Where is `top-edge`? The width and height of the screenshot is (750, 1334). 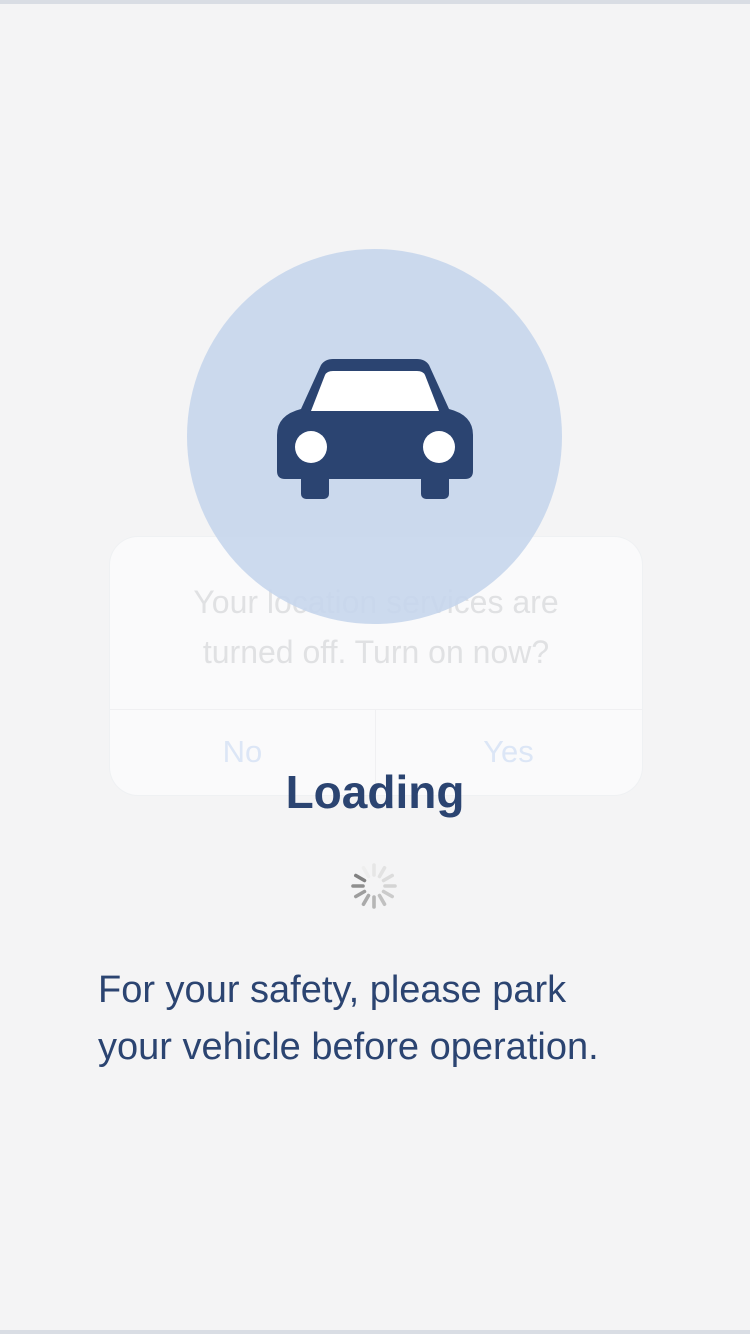
top-edge is located at coordinates (375, 2).